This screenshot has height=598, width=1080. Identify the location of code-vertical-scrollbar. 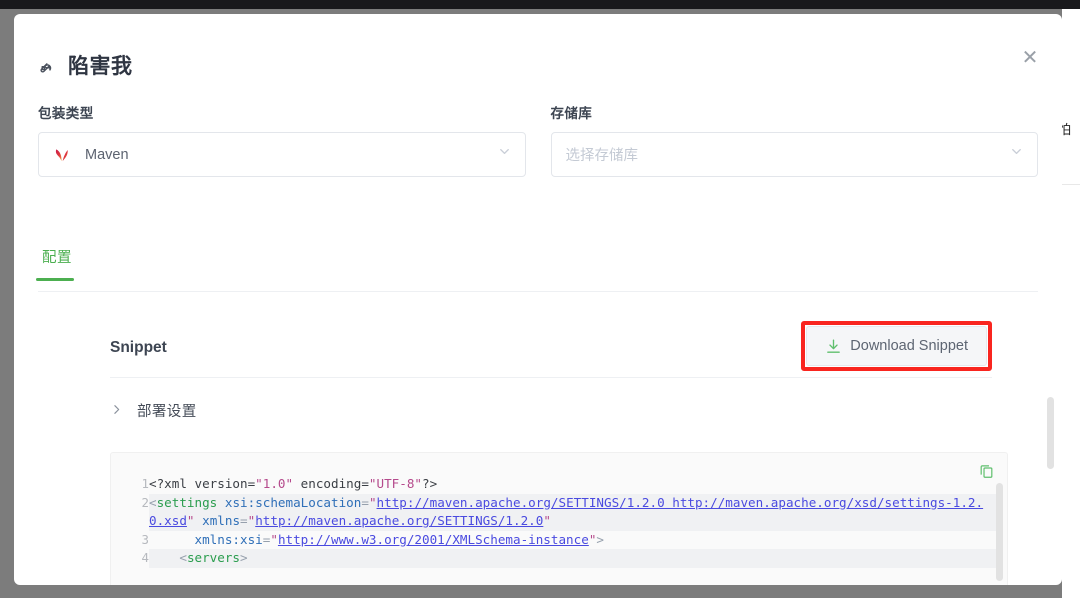
(999, 532).